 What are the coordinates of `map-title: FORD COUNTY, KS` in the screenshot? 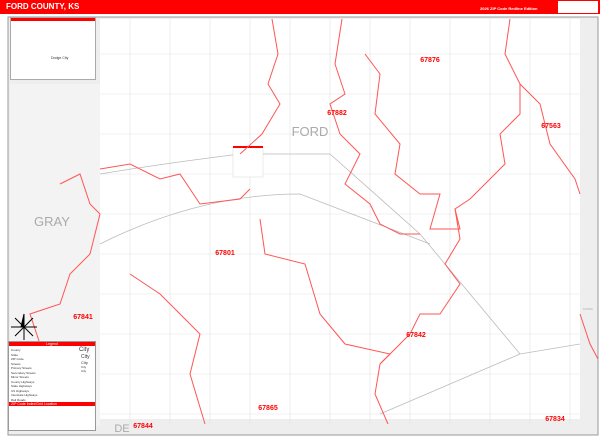 It's located at (43, 6).